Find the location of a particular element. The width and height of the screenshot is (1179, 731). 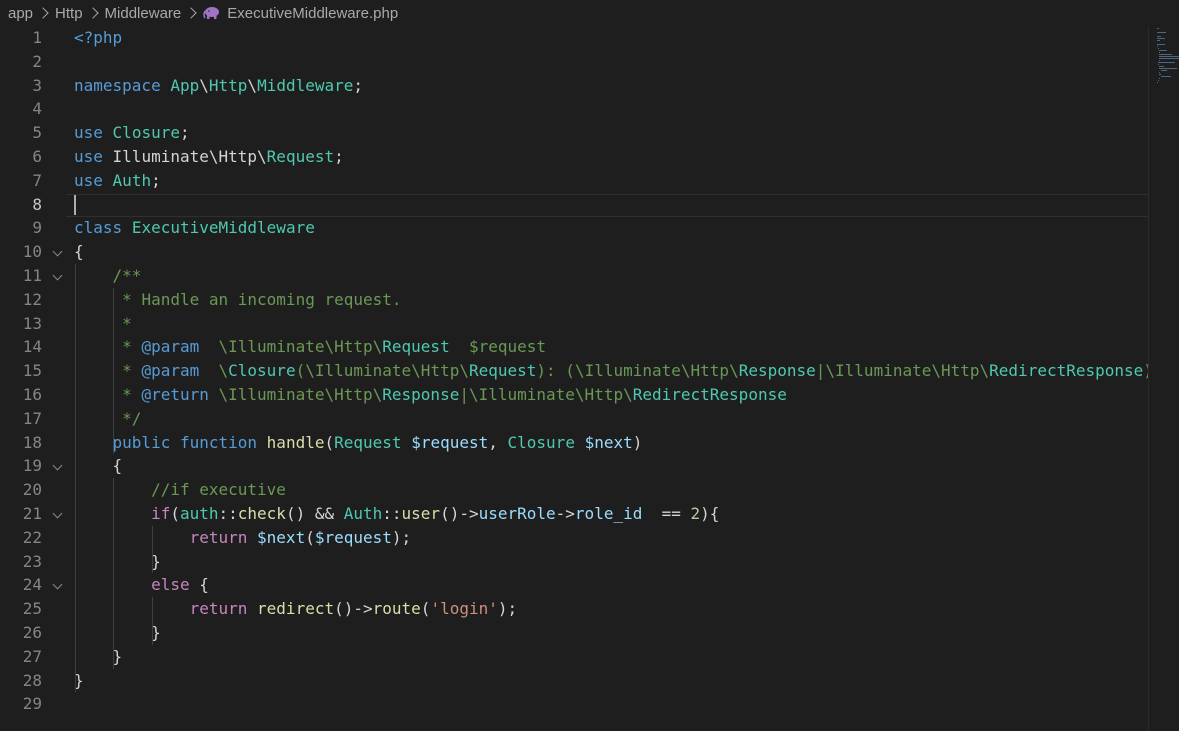

code-line: 26 } is located at coordinates (574, 633).